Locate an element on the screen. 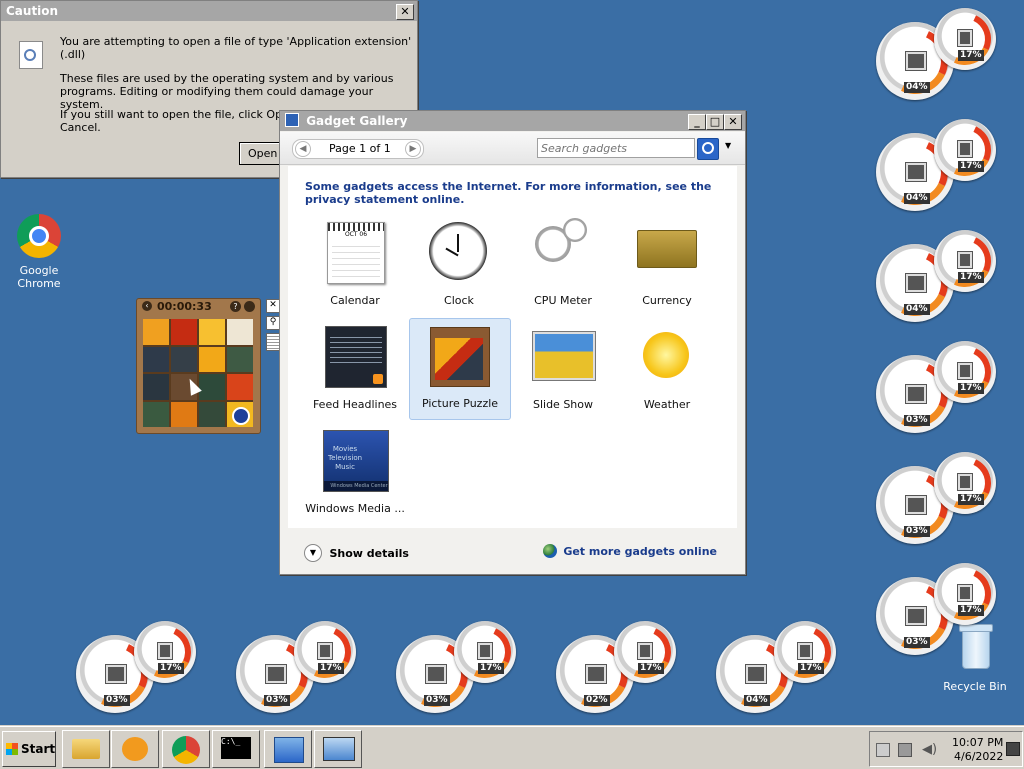 The width and height of the screenshot is (1024, 769). start-button: Start is located at coordinates (29, 749).